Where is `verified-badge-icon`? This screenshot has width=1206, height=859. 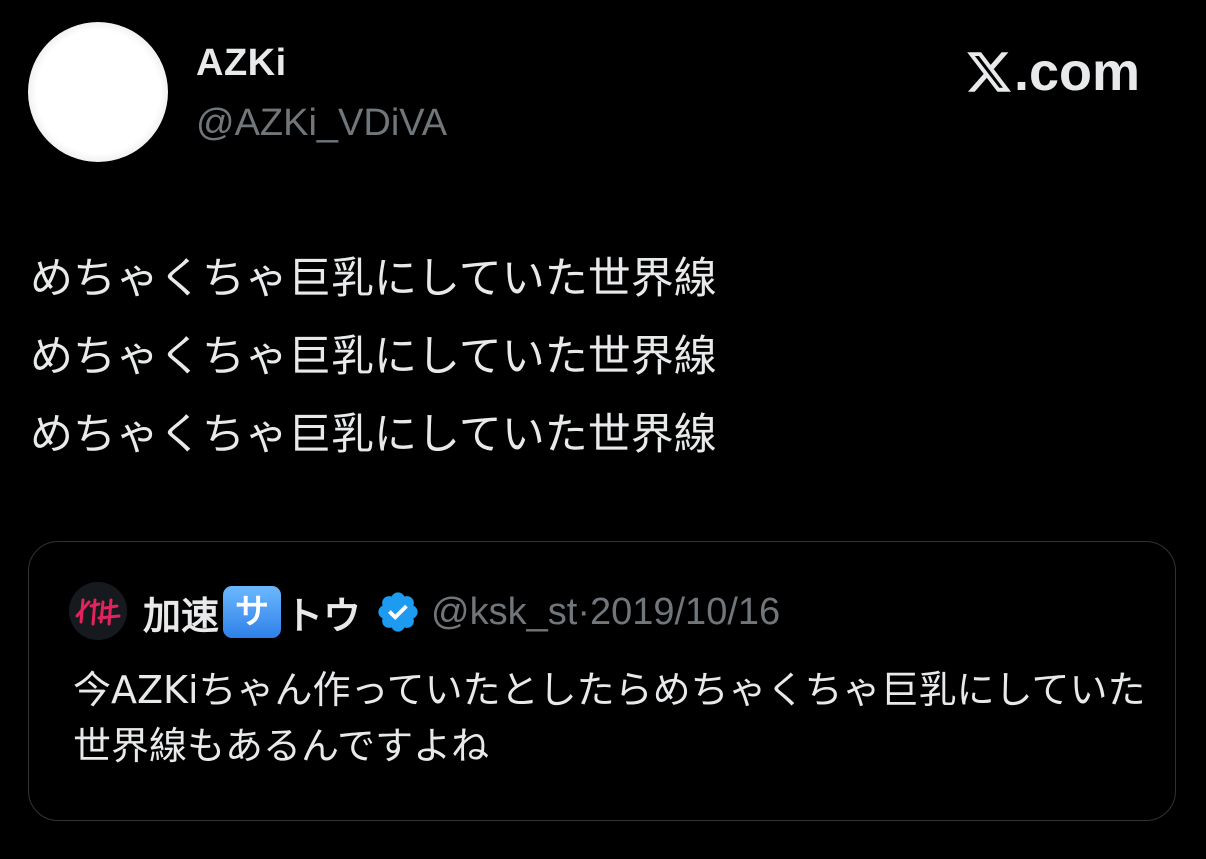 verified-badge-icon is located at coordinates (398, 612).